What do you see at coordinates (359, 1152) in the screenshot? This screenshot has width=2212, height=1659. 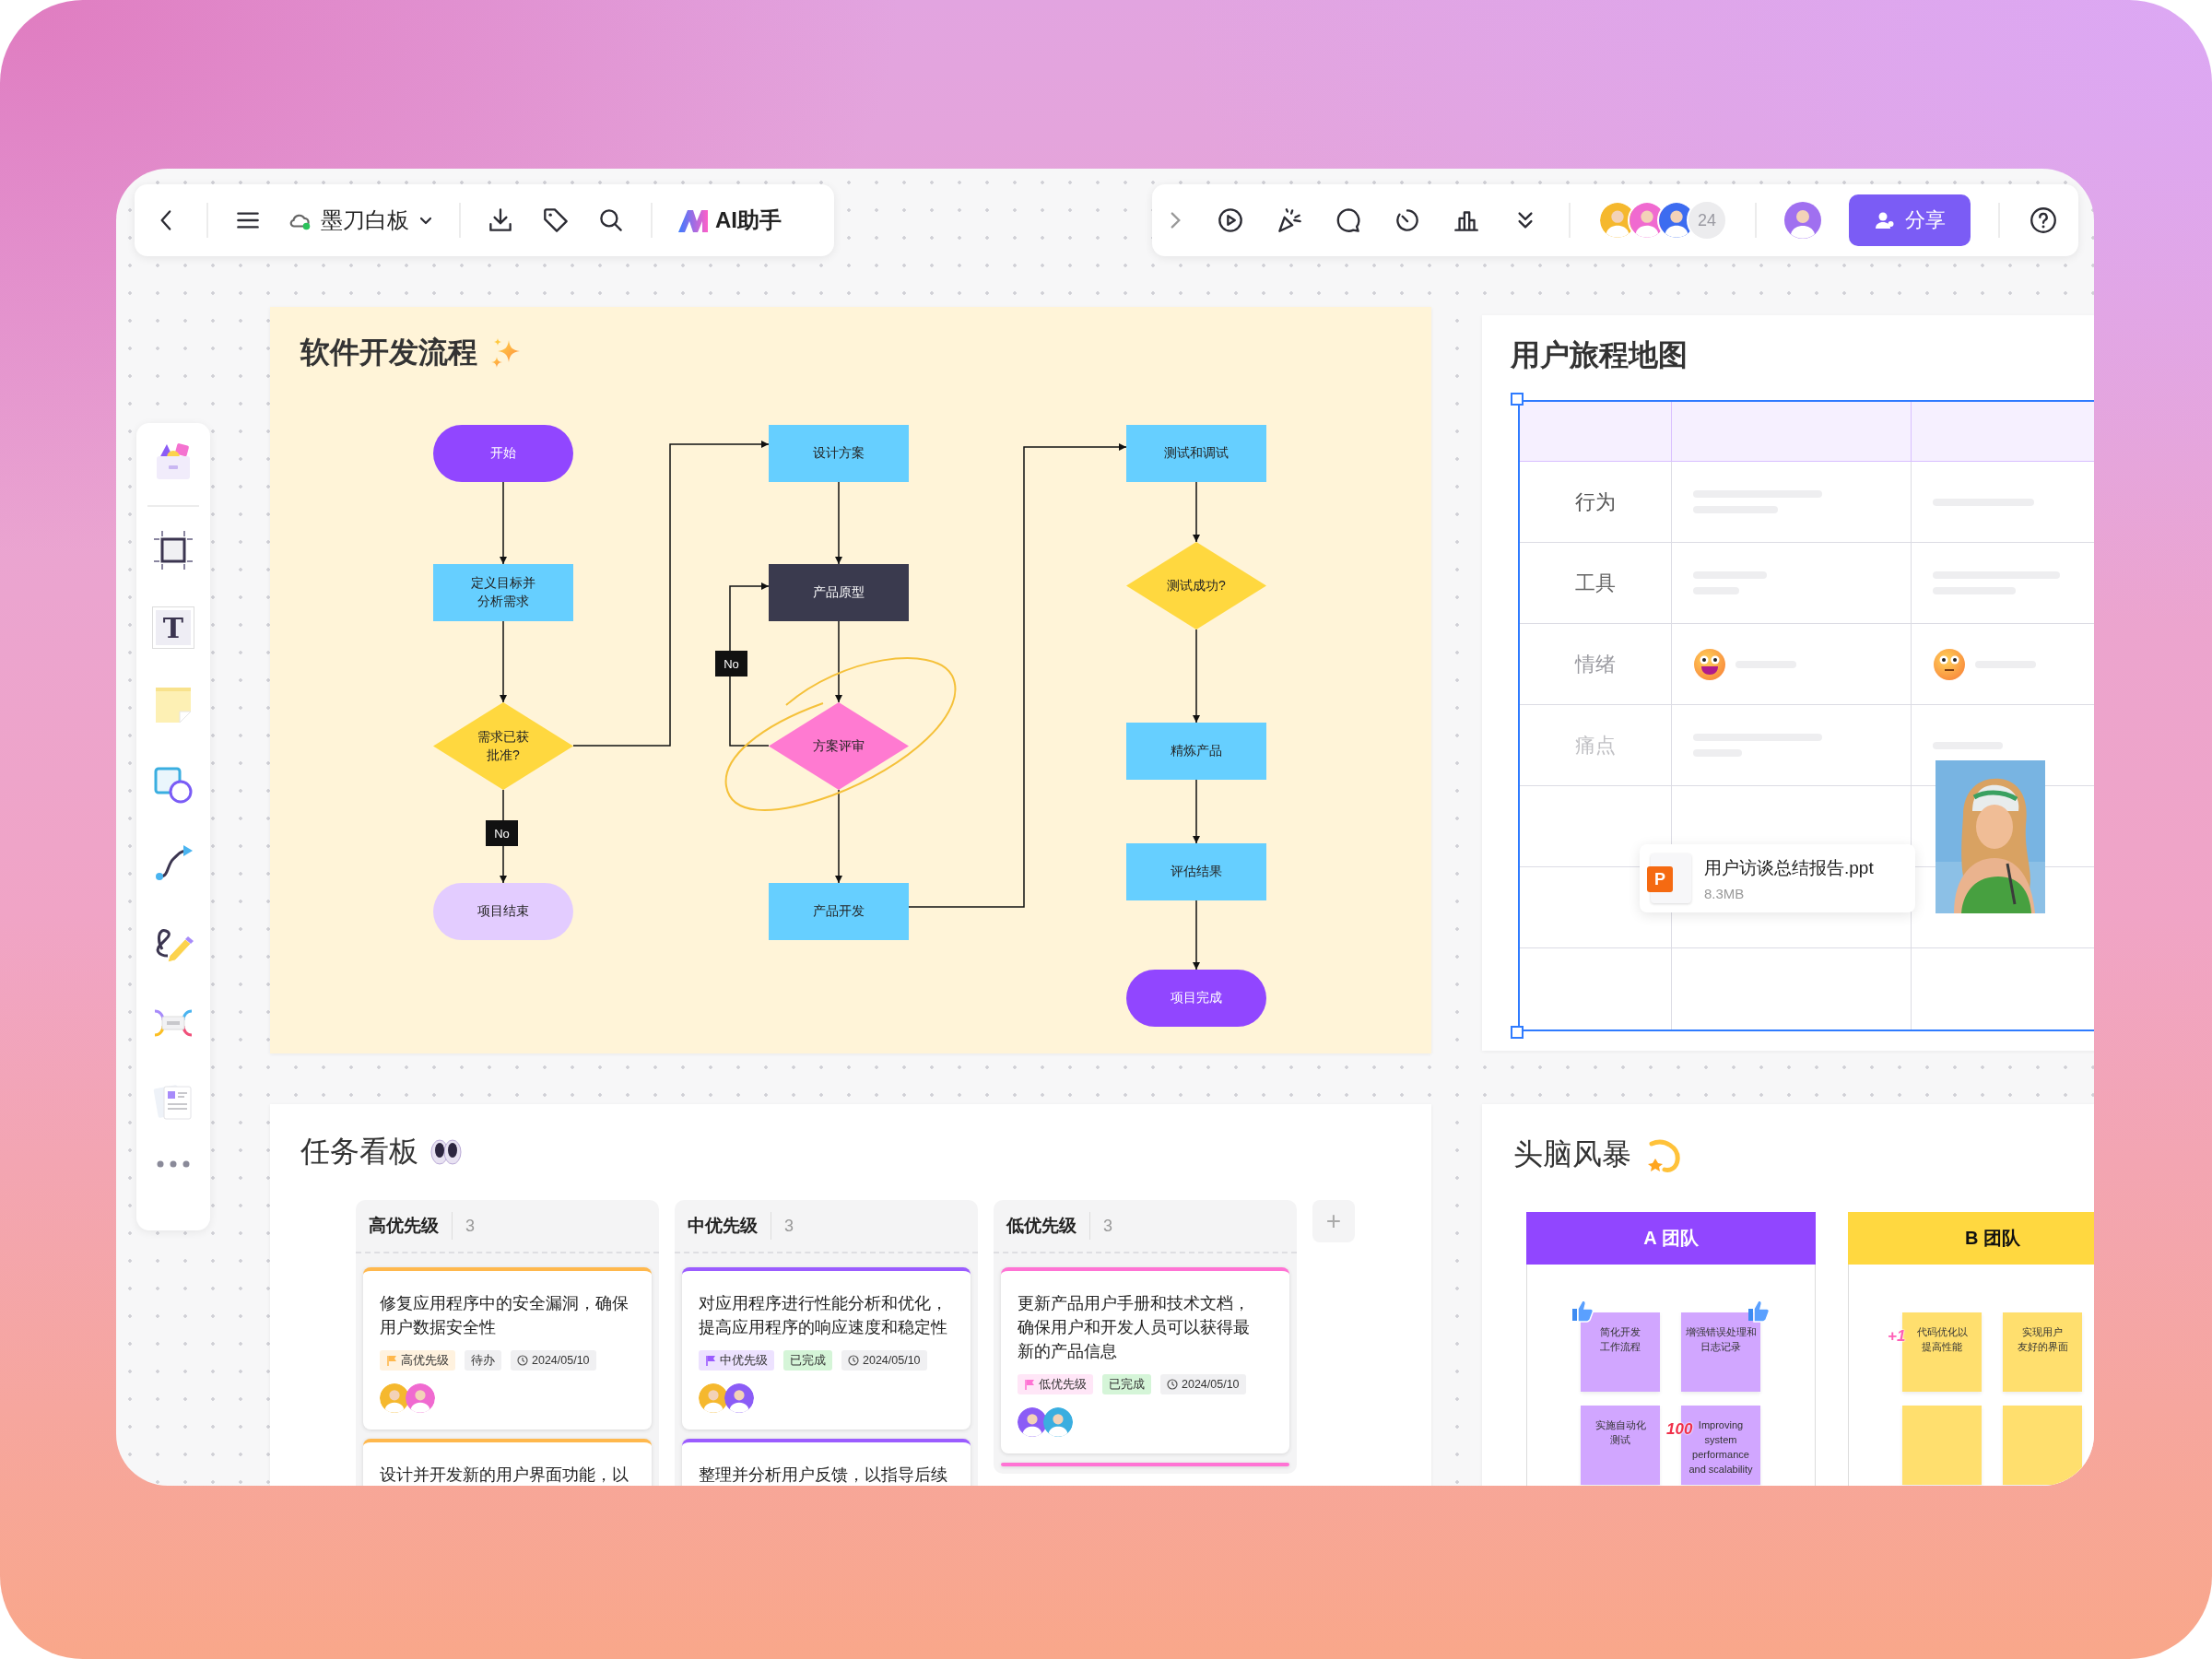 I see `panel-title: 任务看板` at bounding box center [359, 1152].